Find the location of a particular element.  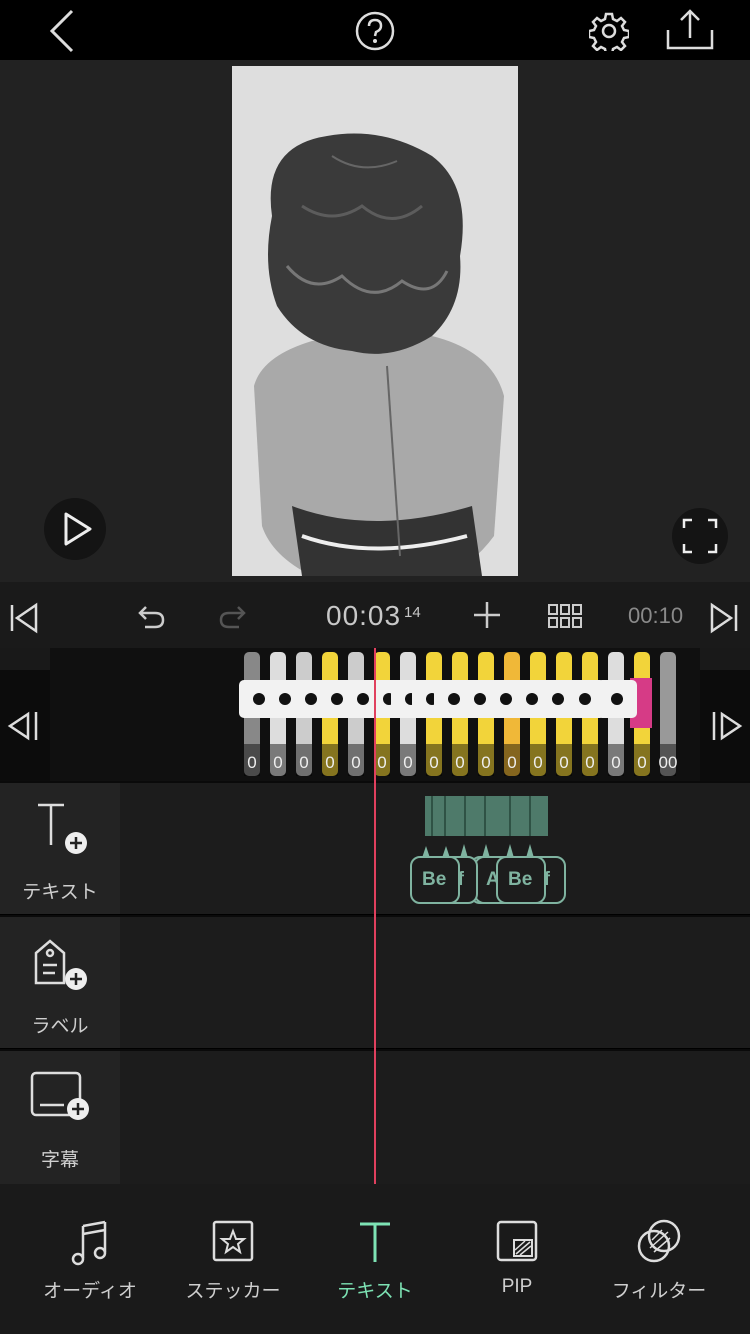

top-bar is located at coordinates (375, 30).